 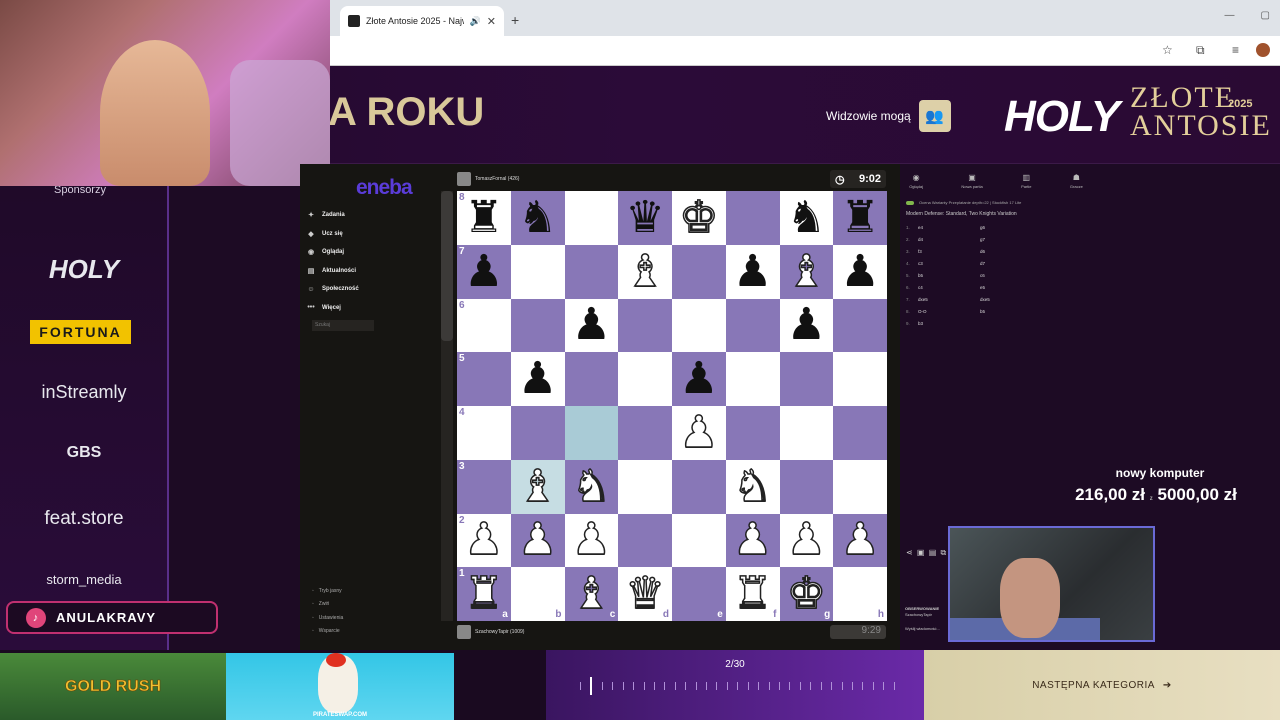 I want to click on tab-close-button: ✕, so click(x=491, y=21).